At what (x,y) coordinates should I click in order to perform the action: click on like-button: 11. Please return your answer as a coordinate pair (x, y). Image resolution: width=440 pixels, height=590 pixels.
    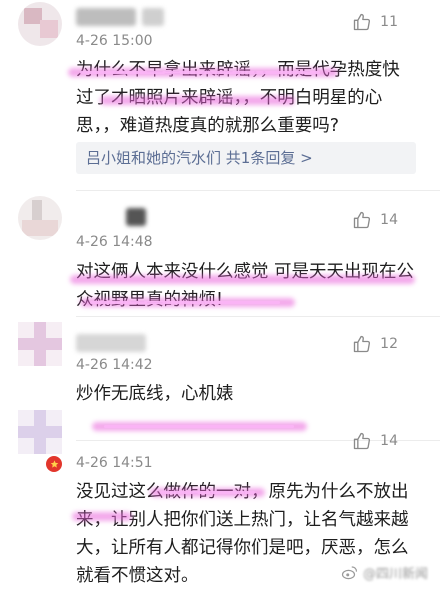
    Looking at the image, I should click on (375, 22).